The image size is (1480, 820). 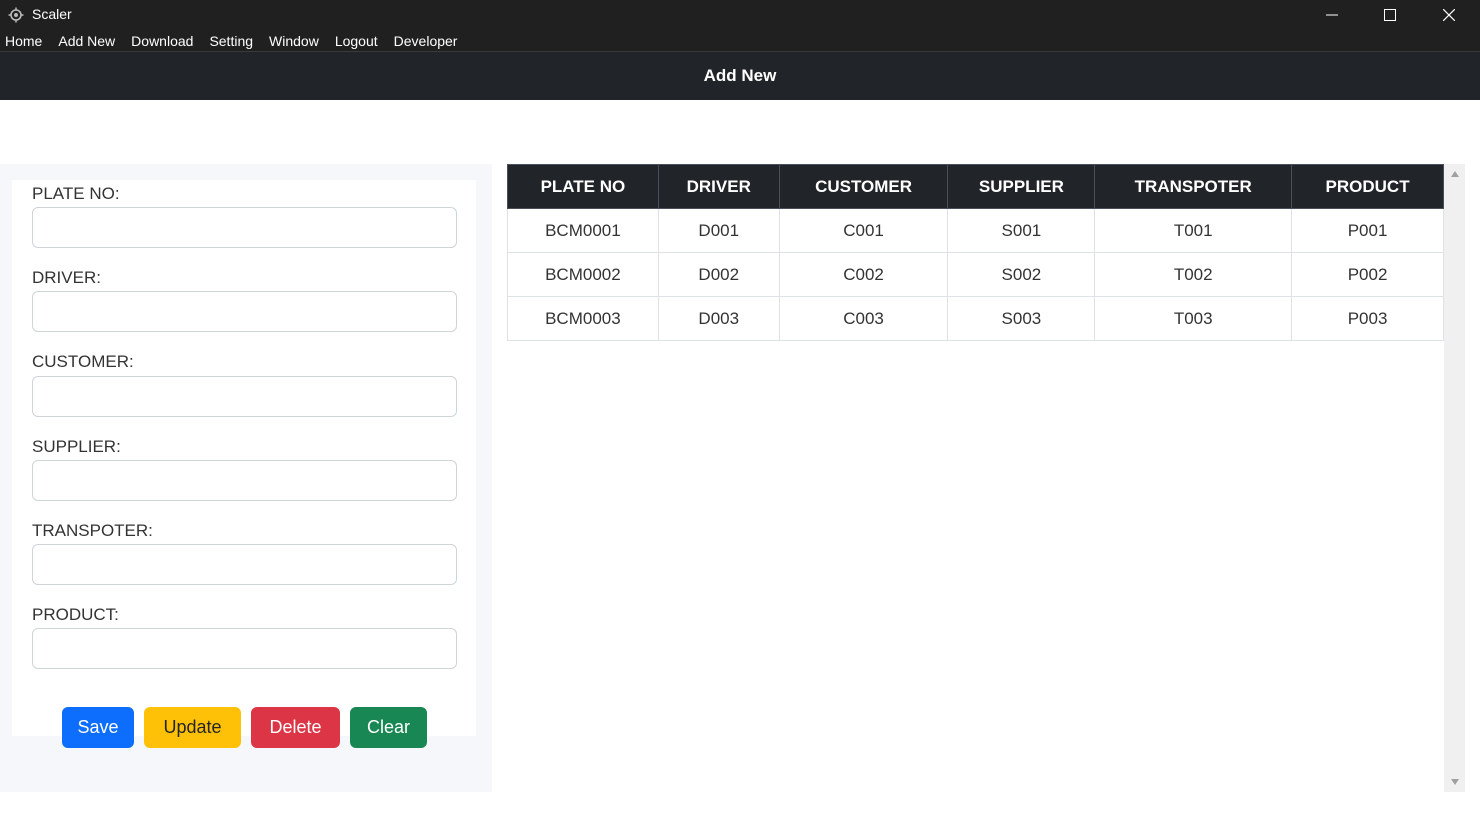 What do you see at coordinates (244, 311) in the screenshot?
I see `driver-input` at bounding box center [244, 311].